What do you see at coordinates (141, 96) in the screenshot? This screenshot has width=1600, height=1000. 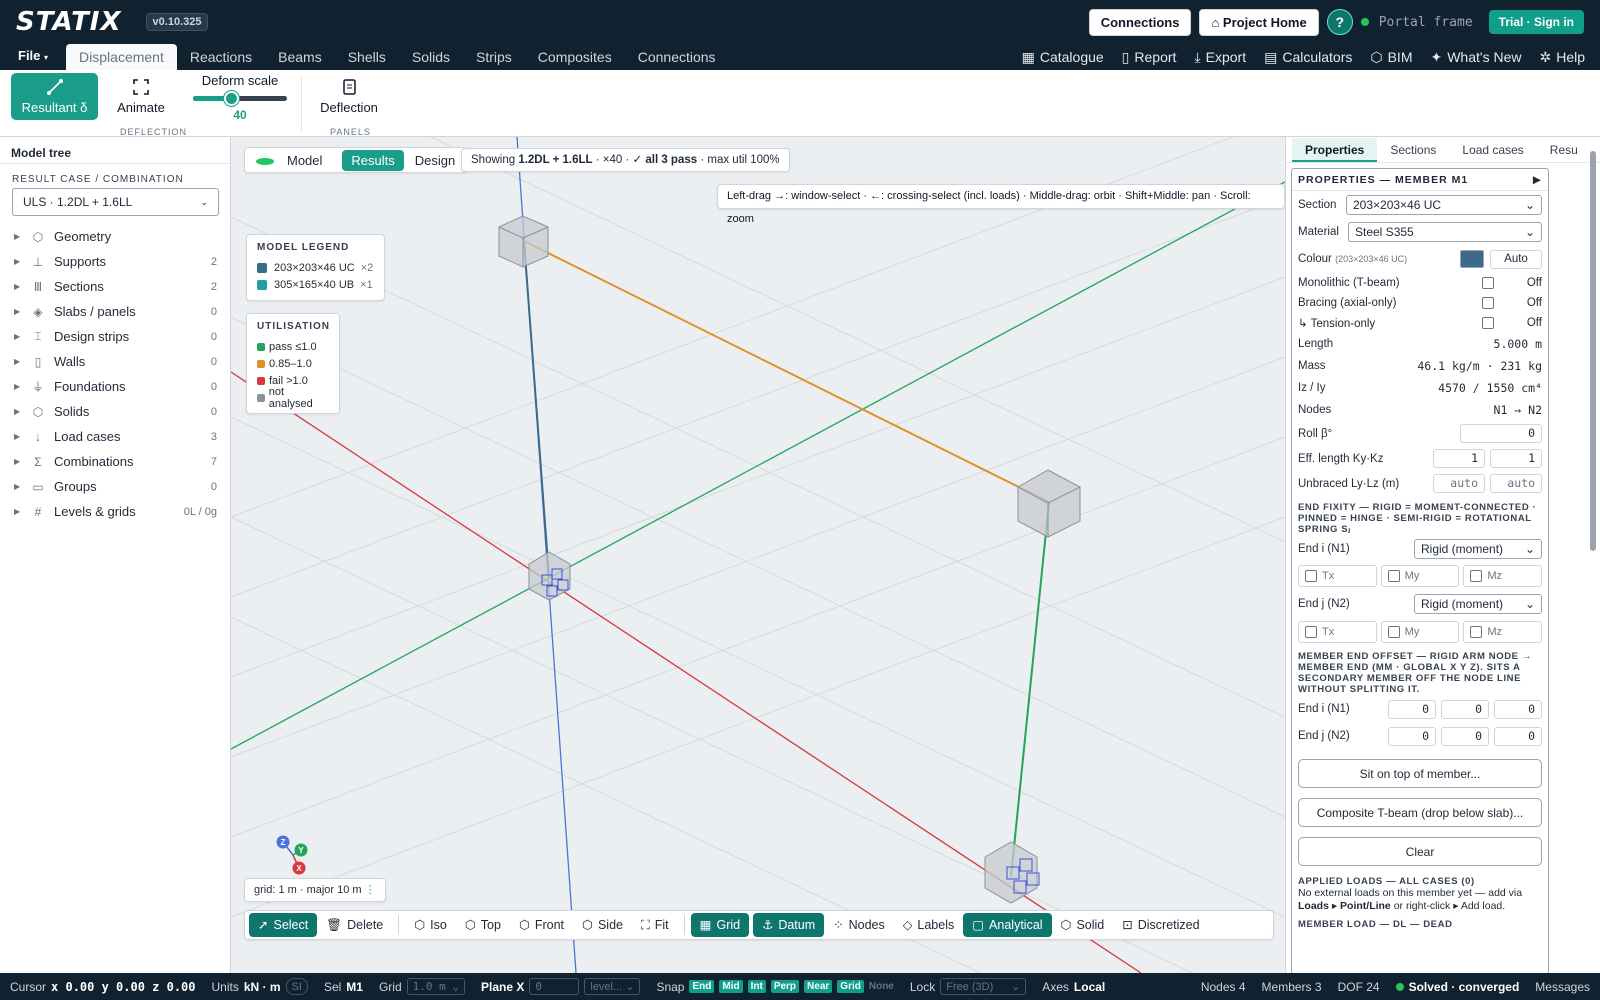 I see `animate-button: Animate` at bounding box center [141, 96].